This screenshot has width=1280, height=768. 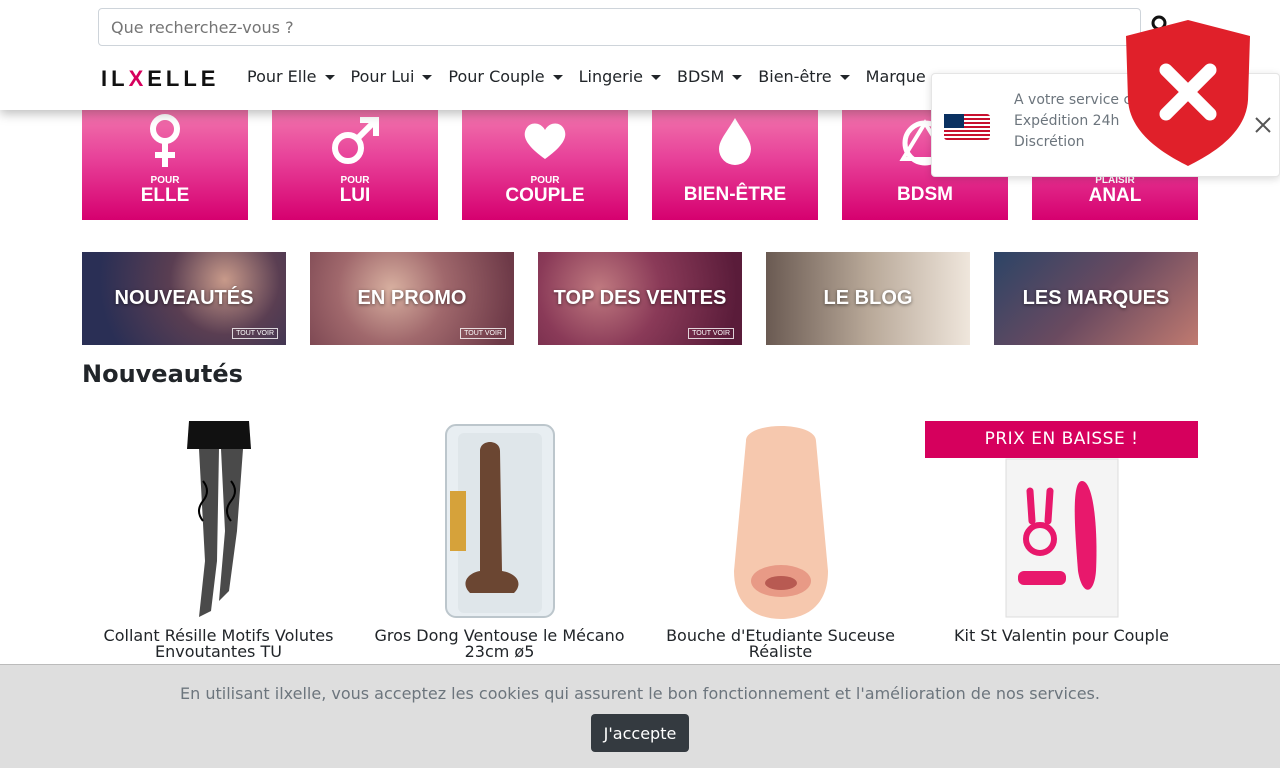 I want to click on nav-pour-elle: Pour Elle, so click(x=291, y=77).